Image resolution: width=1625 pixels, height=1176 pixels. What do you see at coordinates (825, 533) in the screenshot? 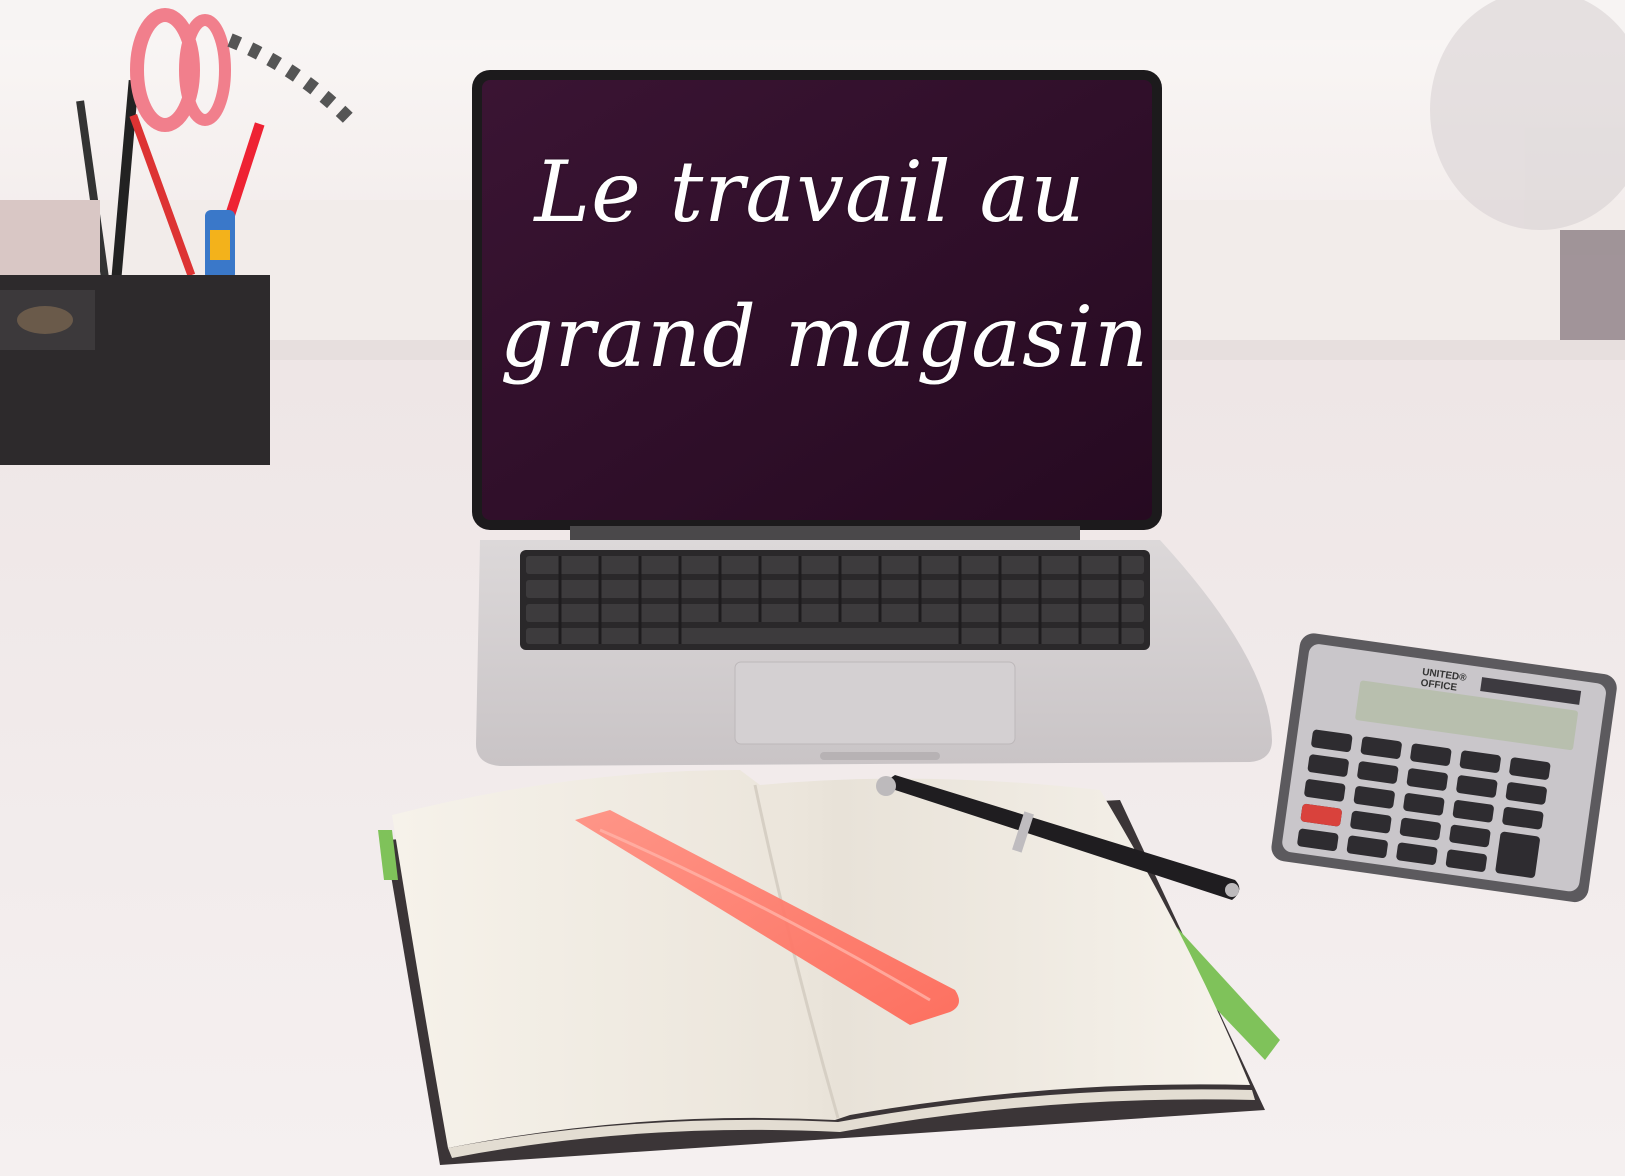
I see `laptop-hinge` at bounding box center [825, 533].